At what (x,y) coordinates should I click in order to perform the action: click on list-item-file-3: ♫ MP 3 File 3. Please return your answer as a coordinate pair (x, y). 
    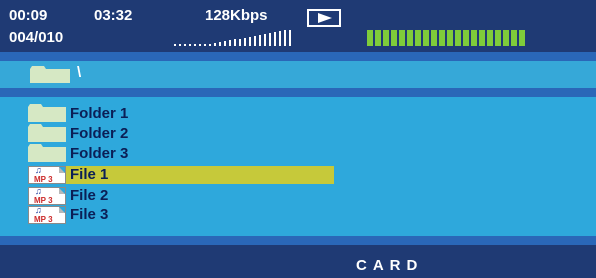
    Looking at the image, I should click on (183, 215).